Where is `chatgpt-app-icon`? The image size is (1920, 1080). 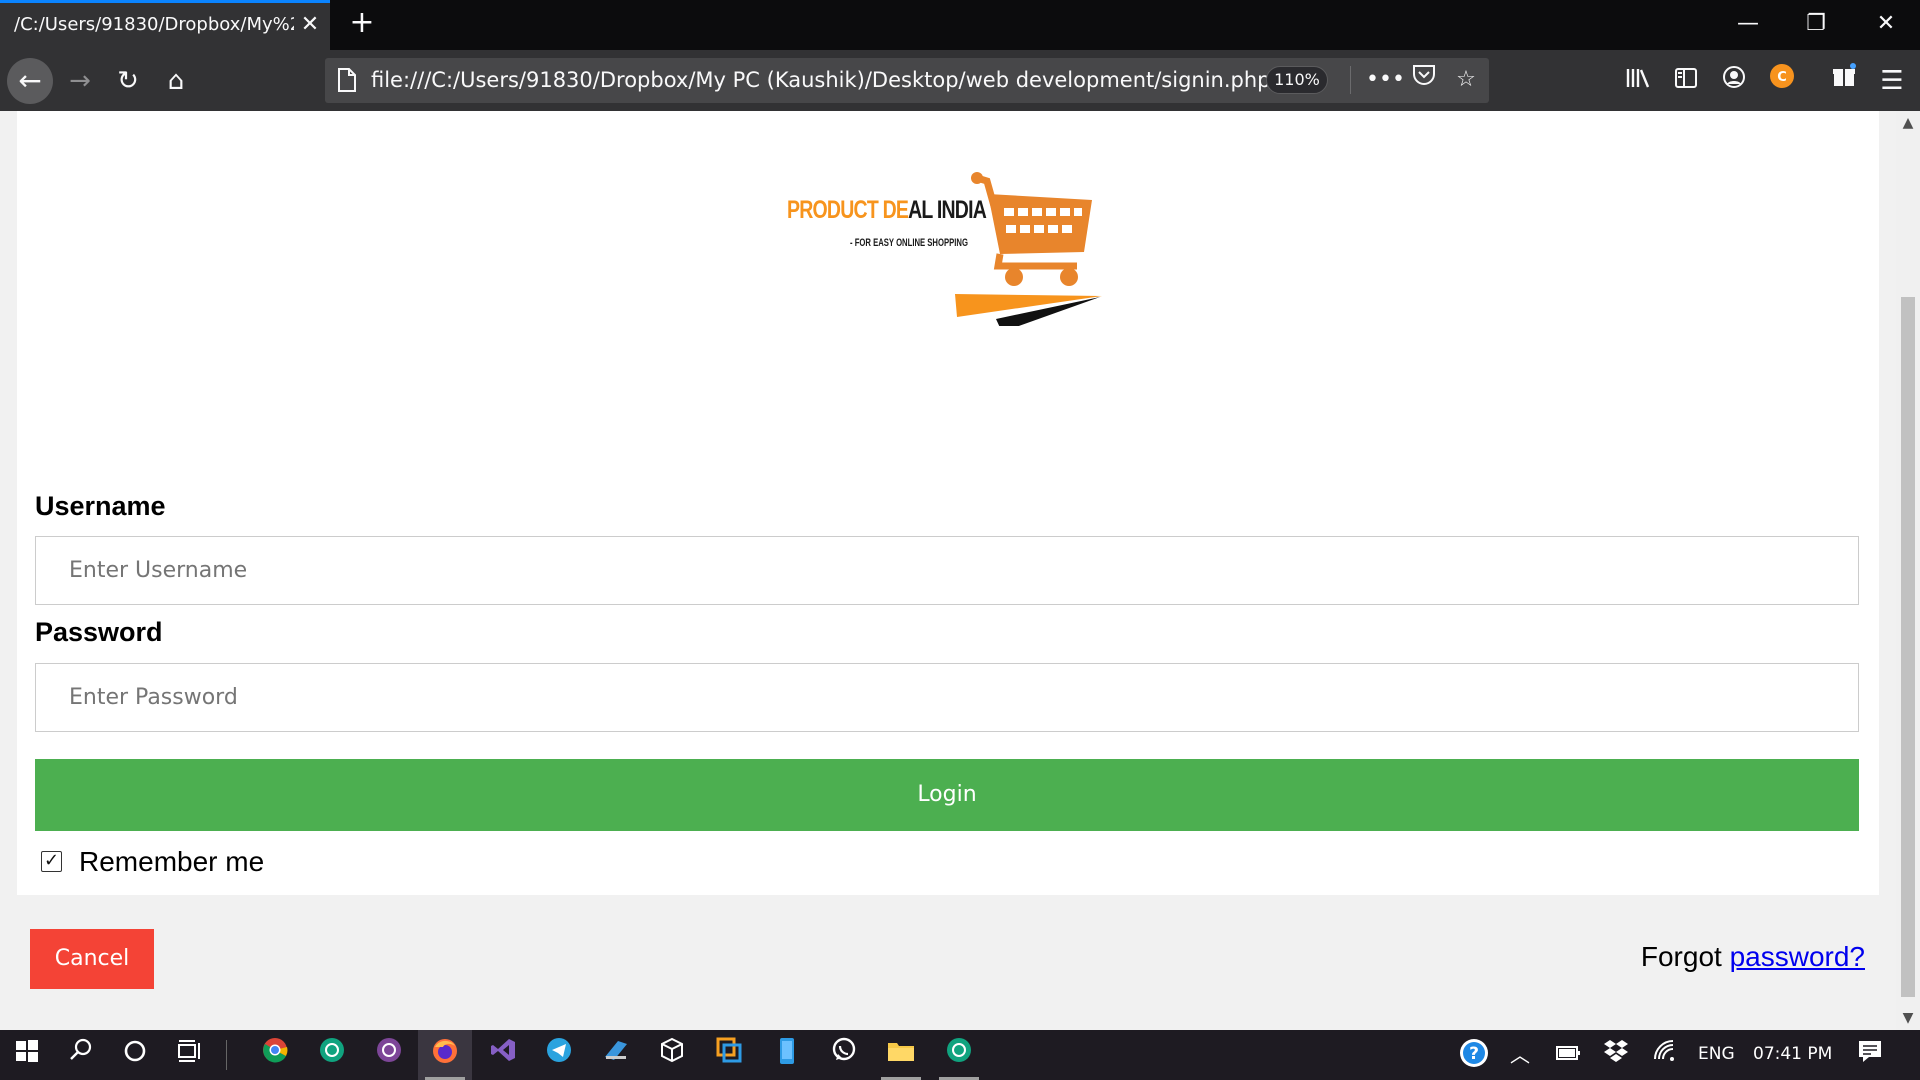 chatgpt-app-icon is located at coordinates (959, 1055).